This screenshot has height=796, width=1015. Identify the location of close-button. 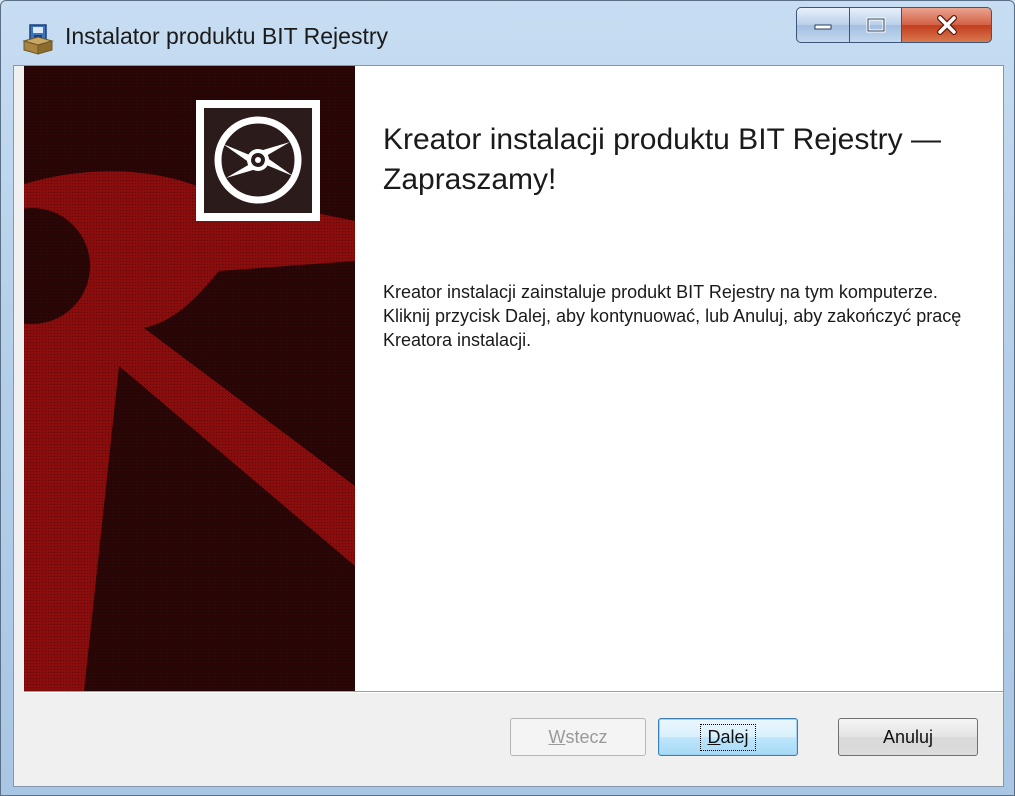
(947, 25).